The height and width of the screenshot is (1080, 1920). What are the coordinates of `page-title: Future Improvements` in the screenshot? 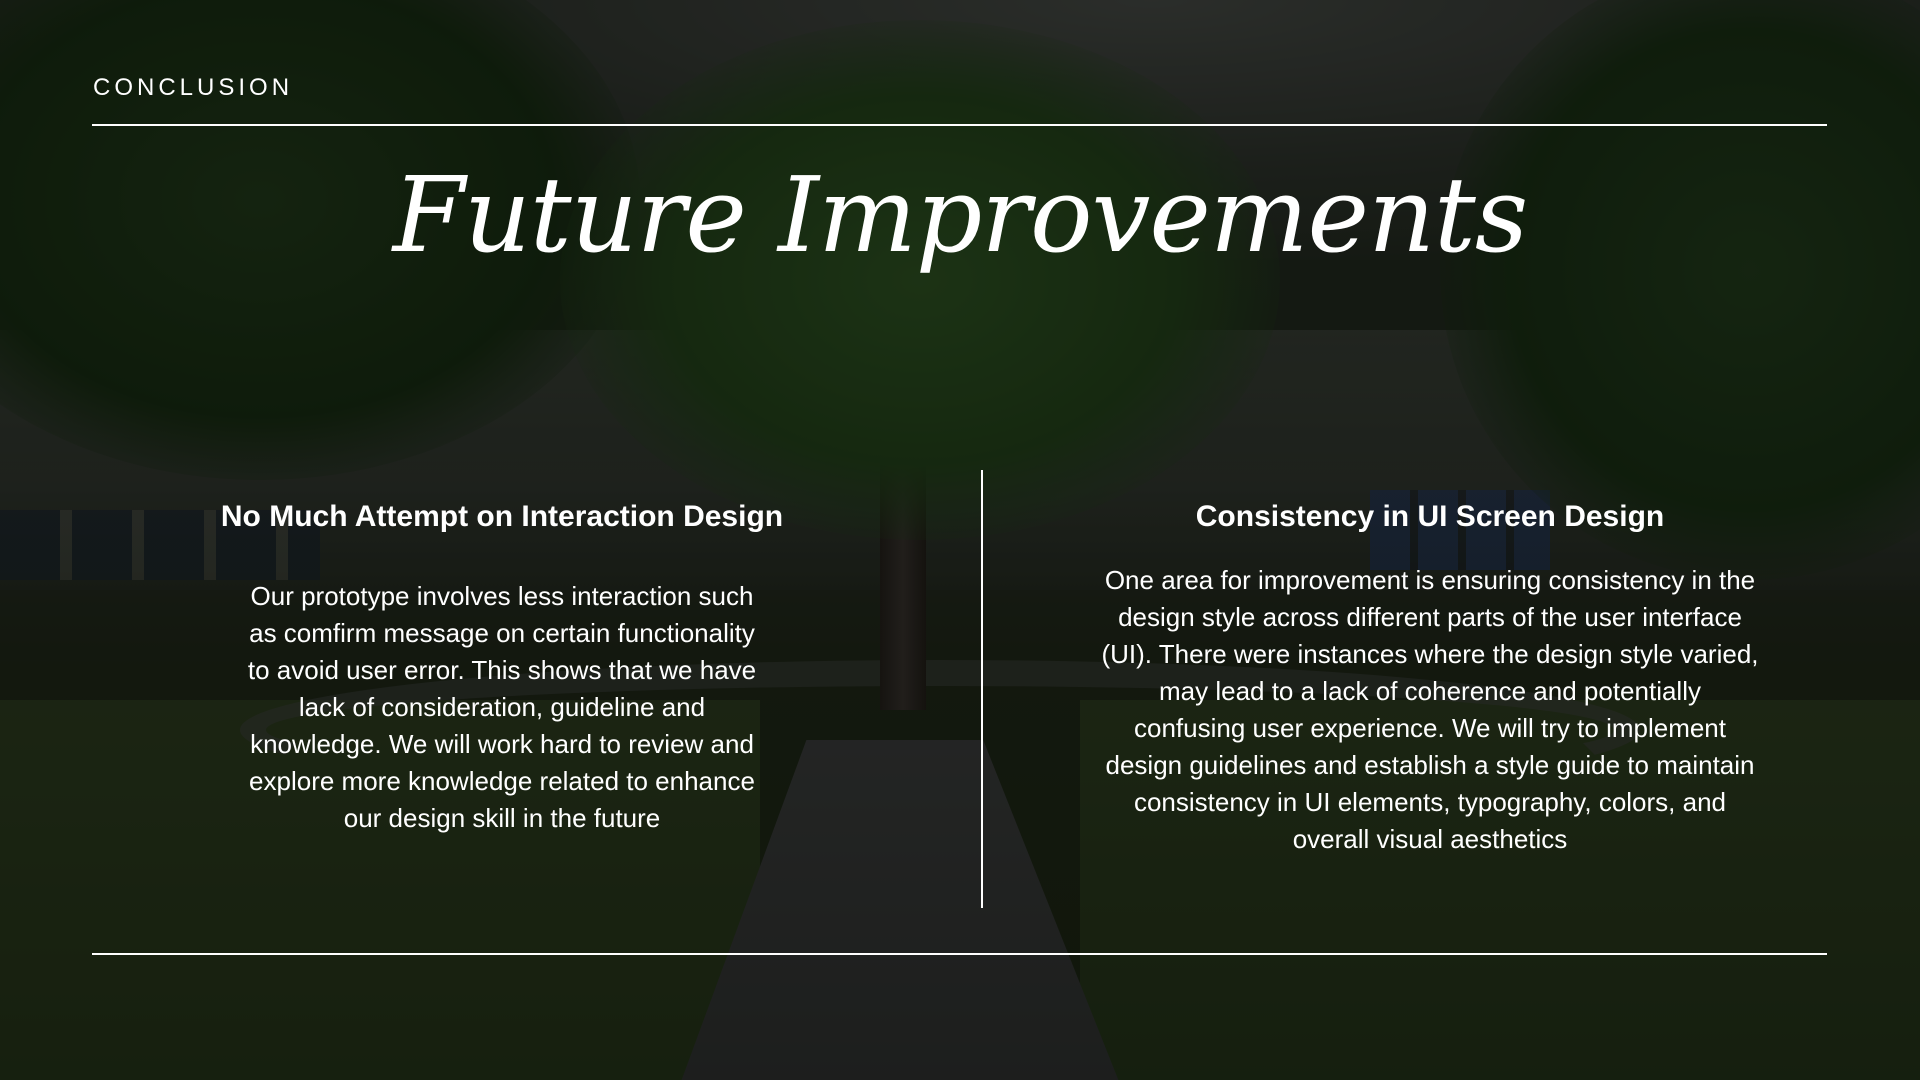 It's located at (960, 215).